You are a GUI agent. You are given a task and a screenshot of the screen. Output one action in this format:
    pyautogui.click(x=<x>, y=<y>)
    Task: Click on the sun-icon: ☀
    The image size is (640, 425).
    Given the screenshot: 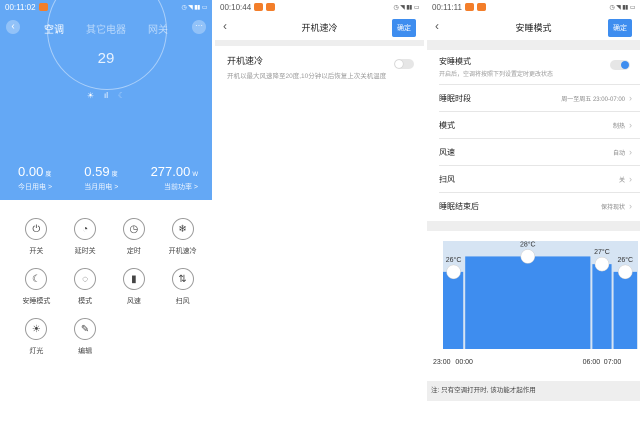 What is the action you would take?
    pyautogui.click(x=90, y=95)
    